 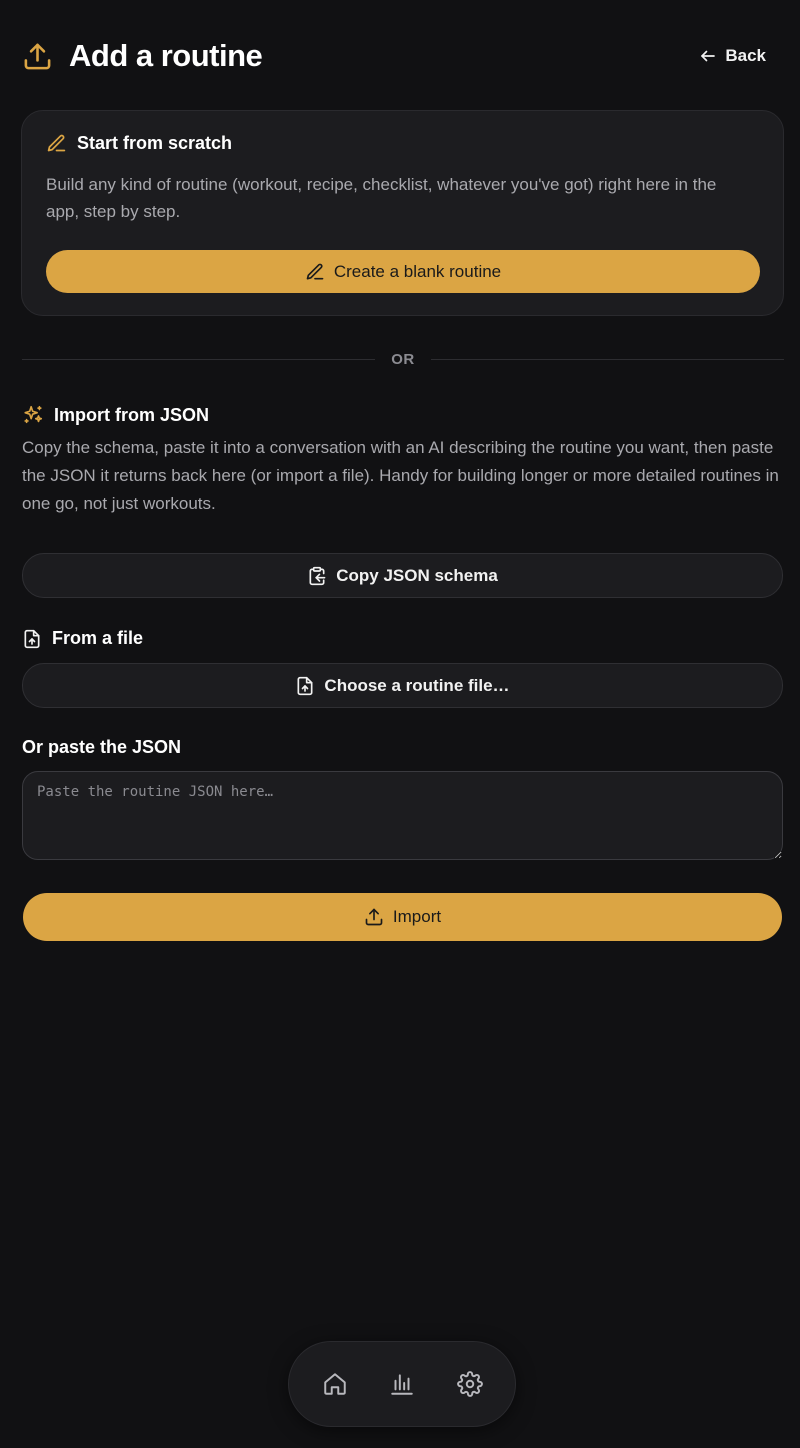 What do you see at coordinates (745, 55) in the screenshot?
I see `back-label: Back` at bounding box center [745, 55].